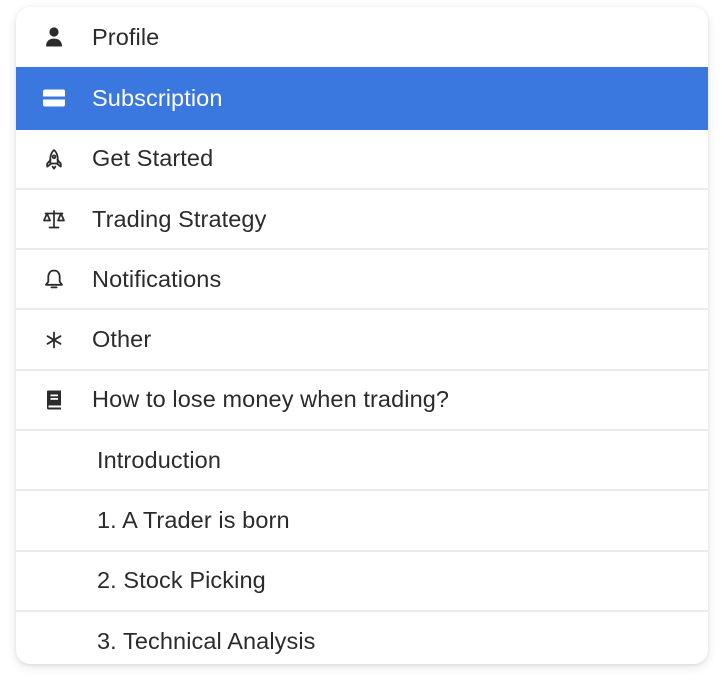  Describe the element at coordinates (54, 400) in the screenshot. I see `book-icon` at that location.